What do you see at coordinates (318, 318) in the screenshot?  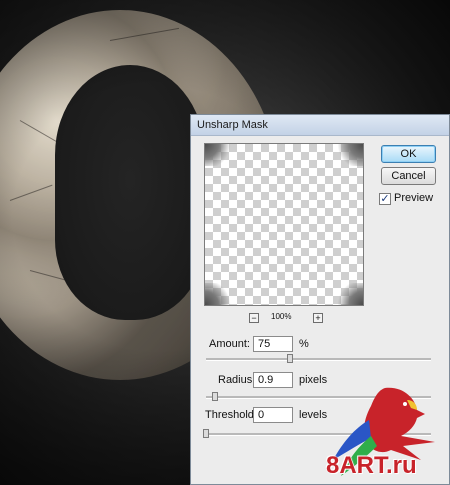 I see `zoom-in-button: +` at bounding box center [318, 318].